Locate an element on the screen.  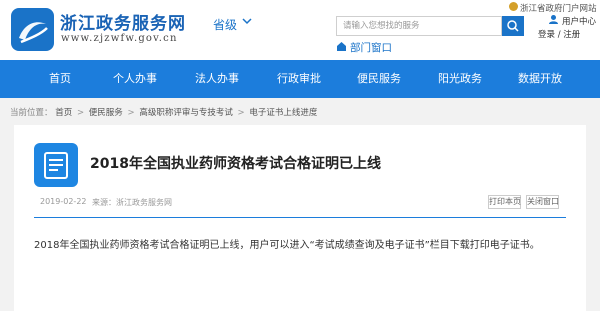
breadcrumb-item-title-review: 高级职称评审与专技考试 is located at coordinates (186, 113).